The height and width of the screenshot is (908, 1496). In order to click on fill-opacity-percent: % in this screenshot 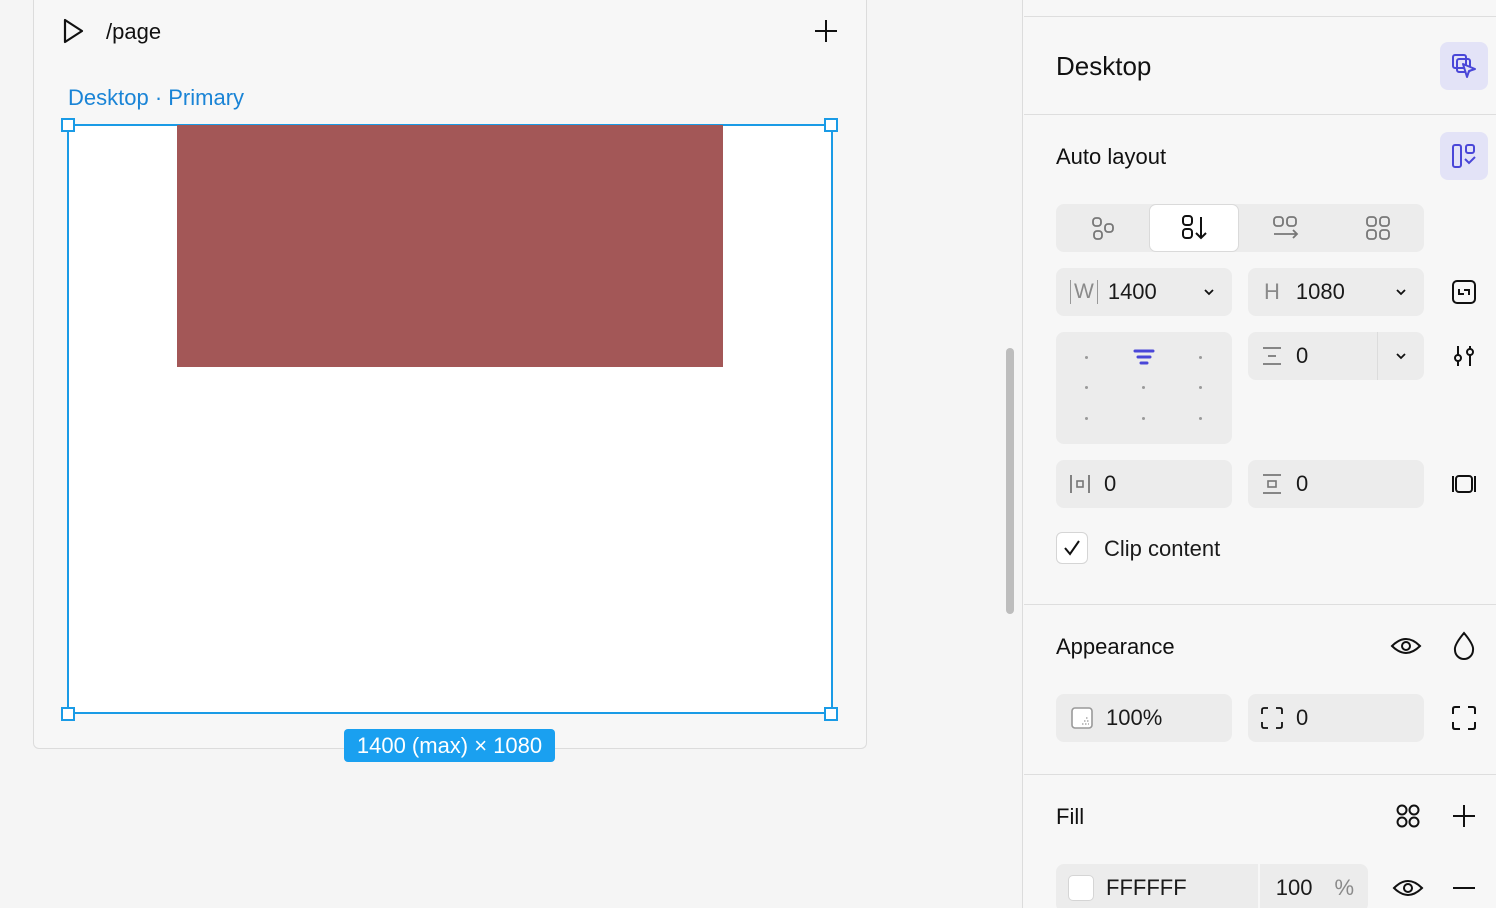, I will do `click(1344, 887)`.